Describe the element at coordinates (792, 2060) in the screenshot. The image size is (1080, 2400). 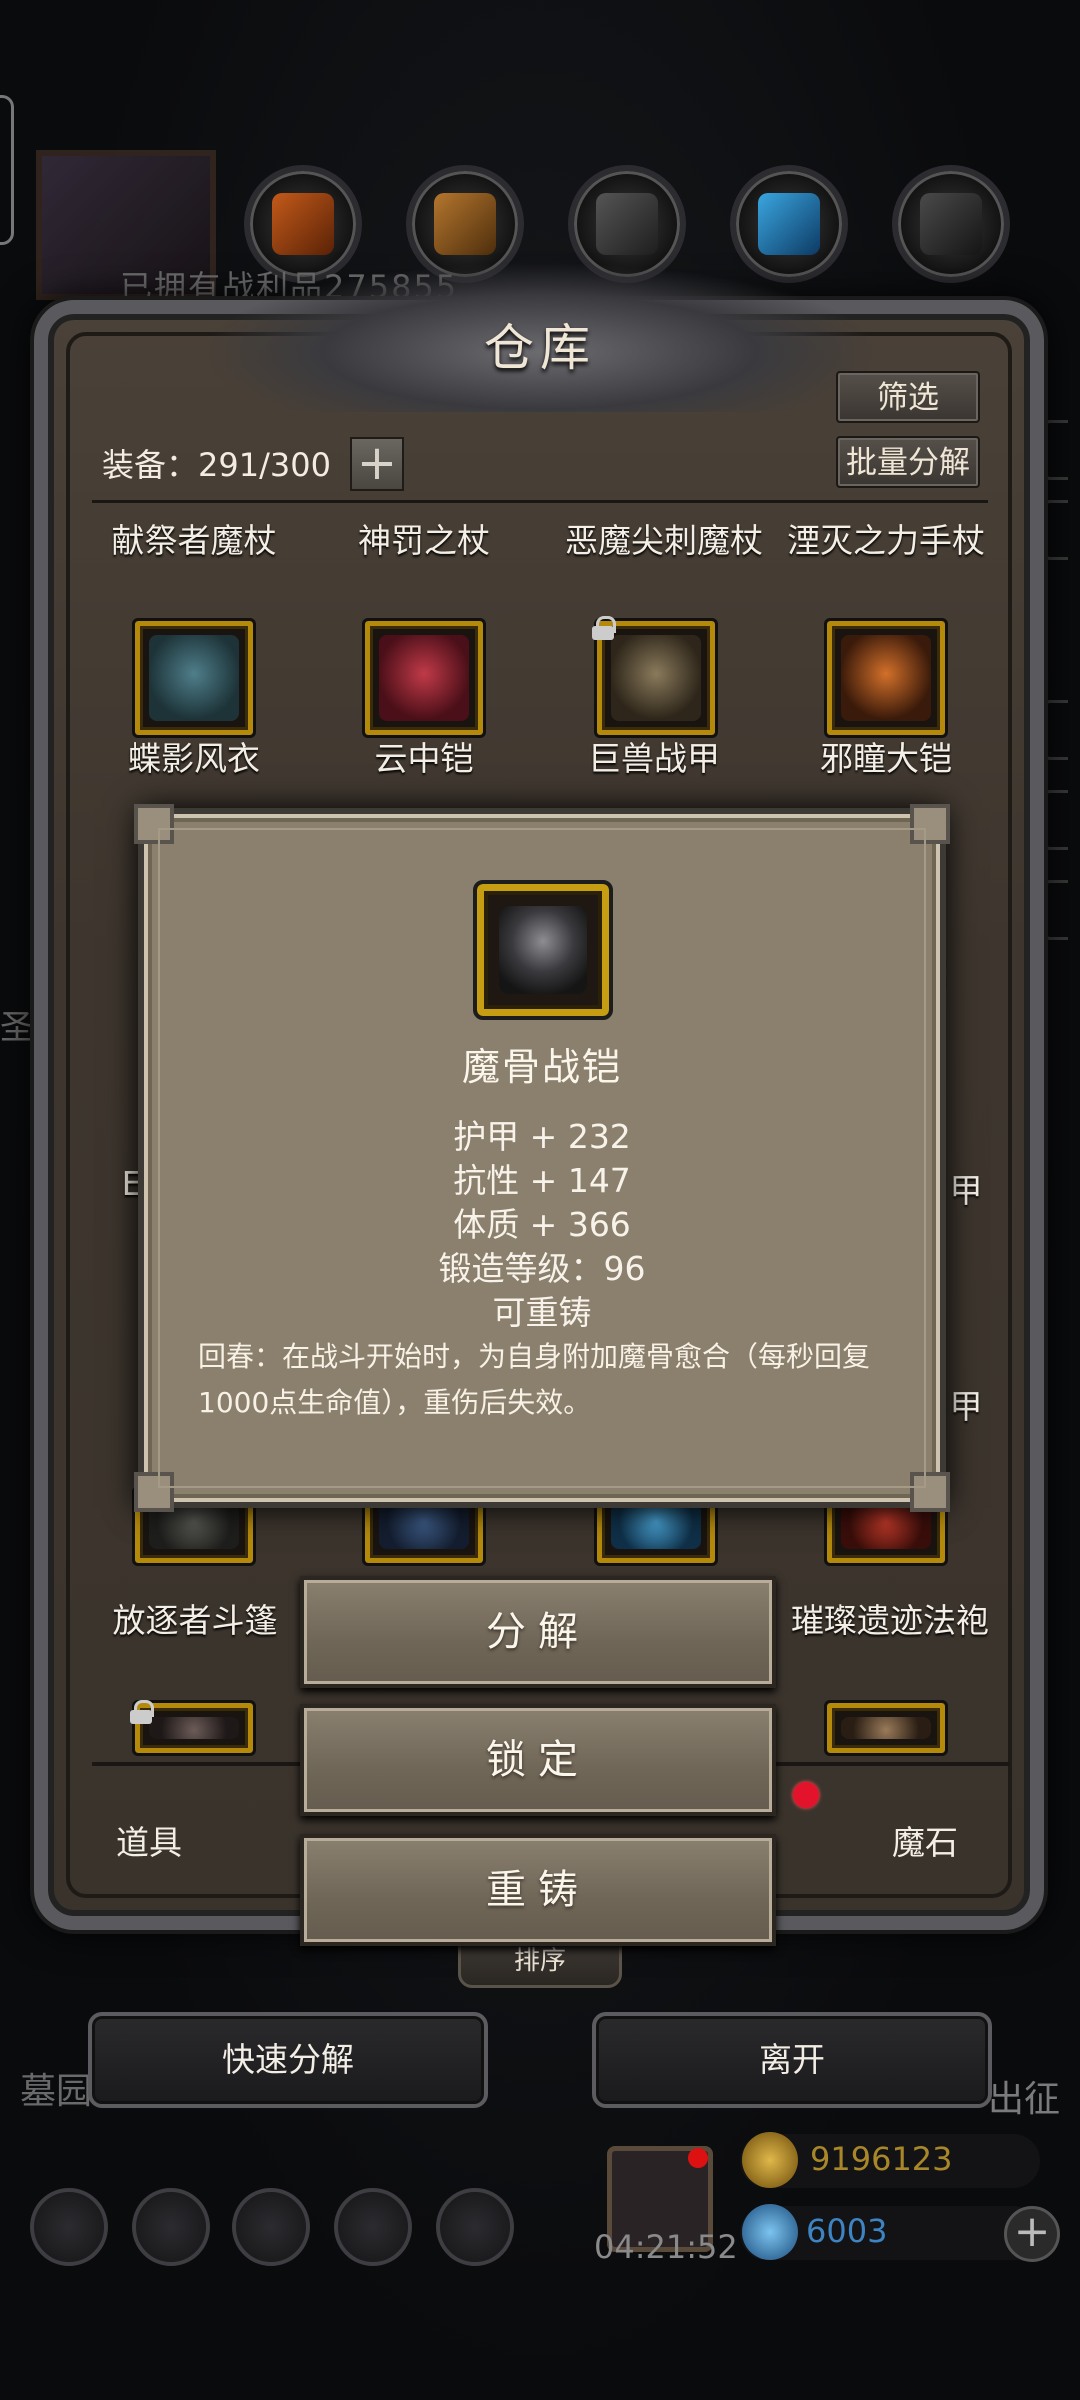
I see `leave-button: 离开` at that location.